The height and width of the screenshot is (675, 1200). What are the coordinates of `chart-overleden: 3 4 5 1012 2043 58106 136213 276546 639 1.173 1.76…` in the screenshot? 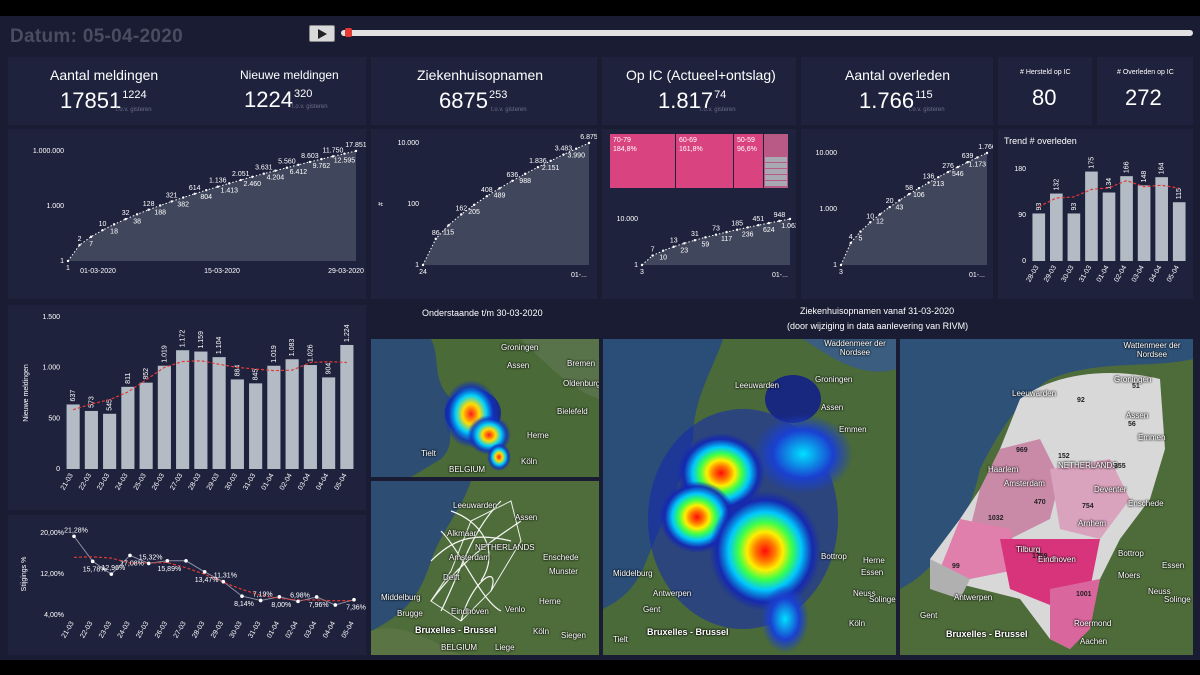 It's located at (906, 211).